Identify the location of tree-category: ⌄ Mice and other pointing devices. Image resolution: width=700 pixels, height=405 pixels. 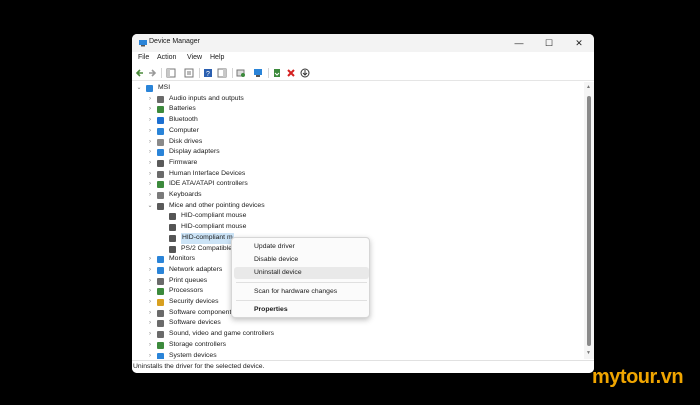
(358, 206).